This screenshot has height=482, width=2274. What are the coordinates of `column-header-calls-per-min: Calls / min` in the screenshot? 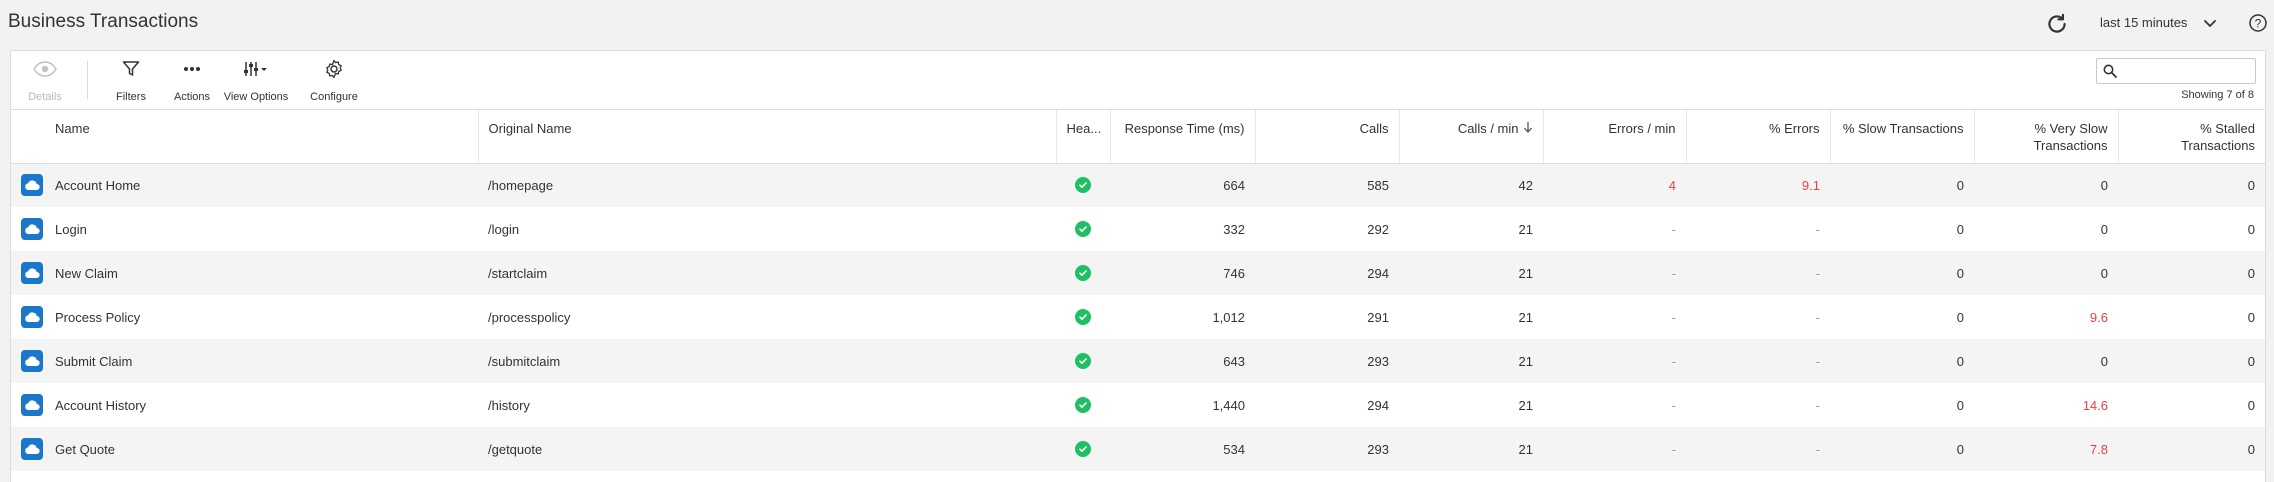 It's located at (1471, 137).